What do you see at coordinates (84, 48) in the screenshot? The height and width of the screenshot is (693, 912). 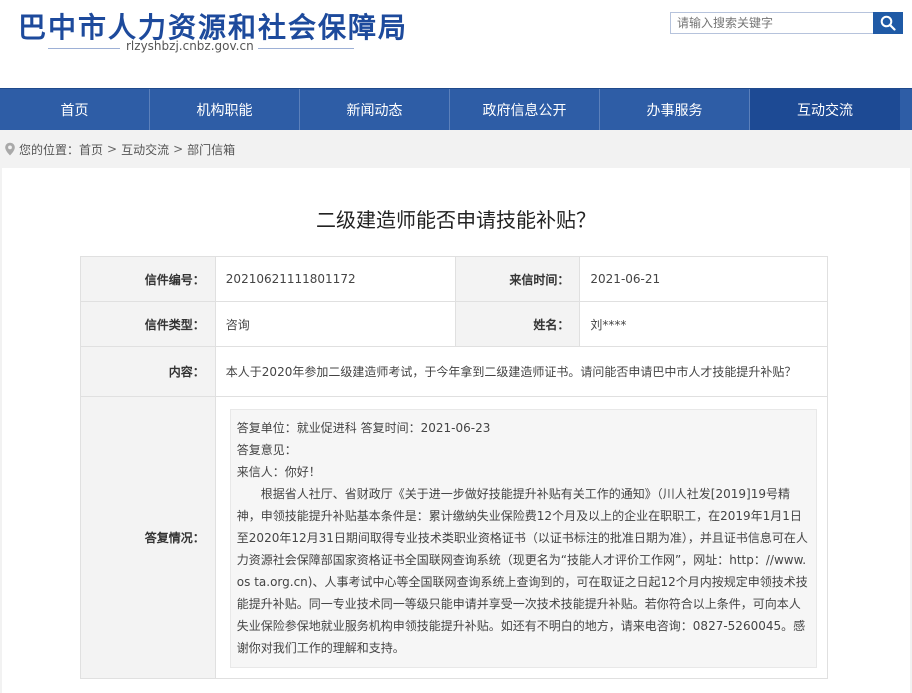 I see `url-divider-left` at bounding box center [84, 48].